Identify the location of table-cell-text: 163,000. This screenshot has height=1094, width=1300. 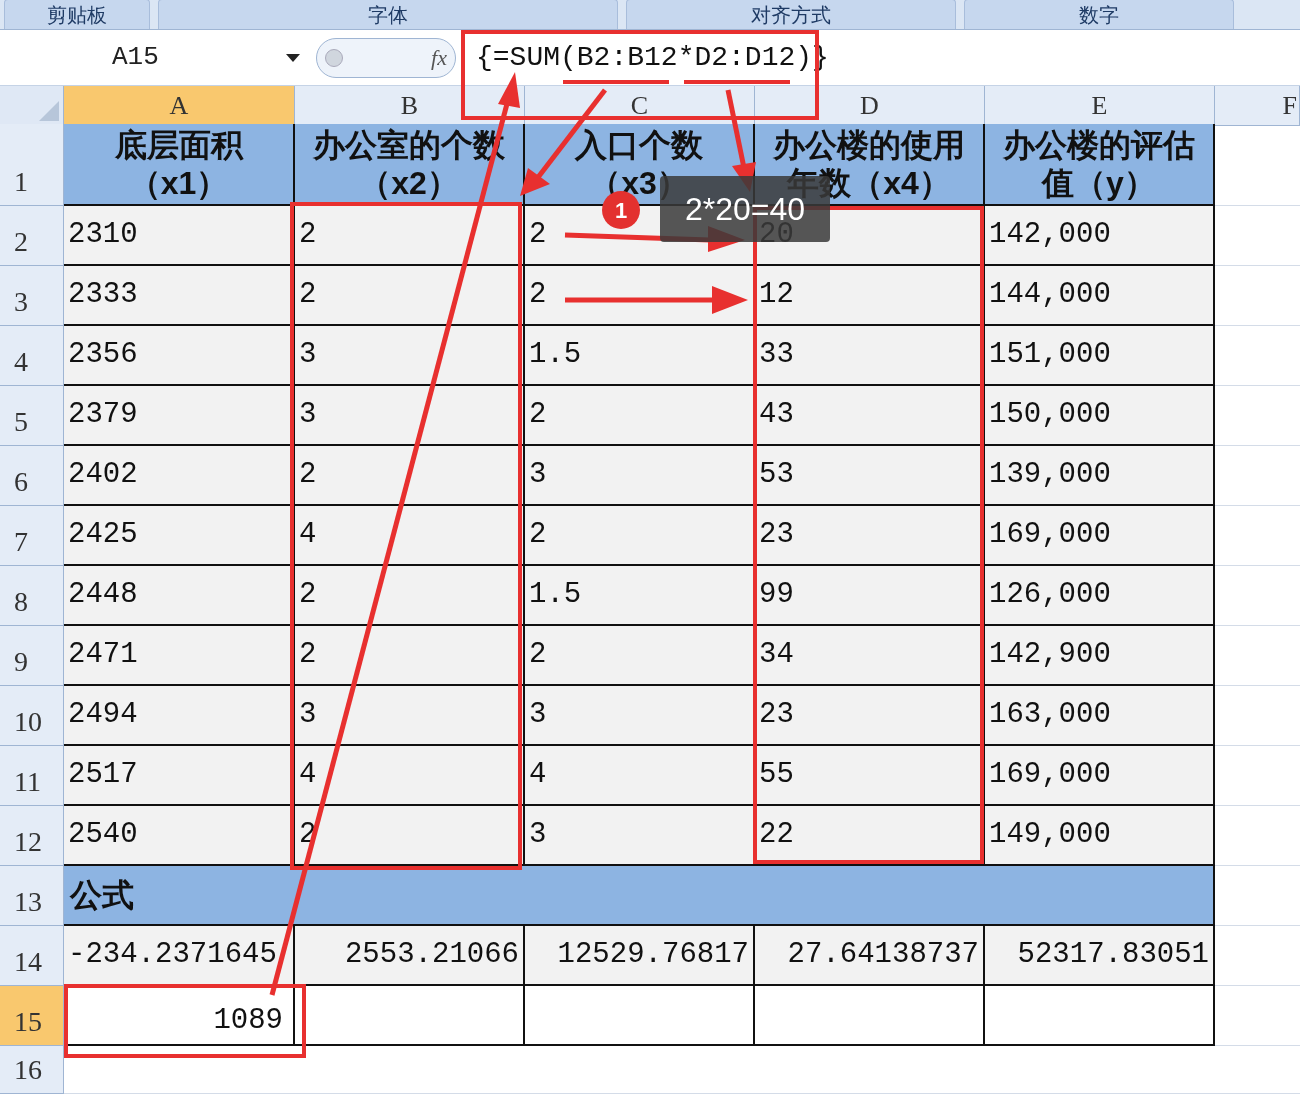
(1050, 715).